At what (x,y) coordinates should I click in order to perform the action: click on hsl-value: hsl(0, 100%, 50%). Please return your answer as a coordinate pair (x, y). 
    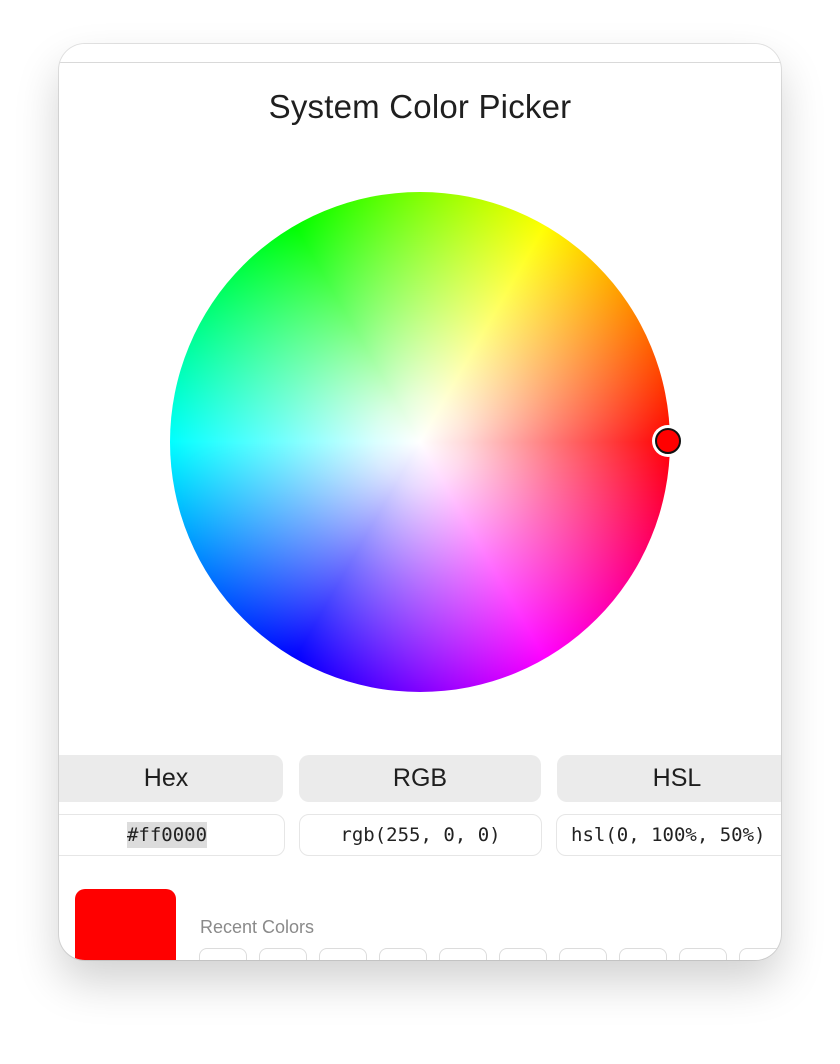
    Looking at the image, I should click on (668, 835).